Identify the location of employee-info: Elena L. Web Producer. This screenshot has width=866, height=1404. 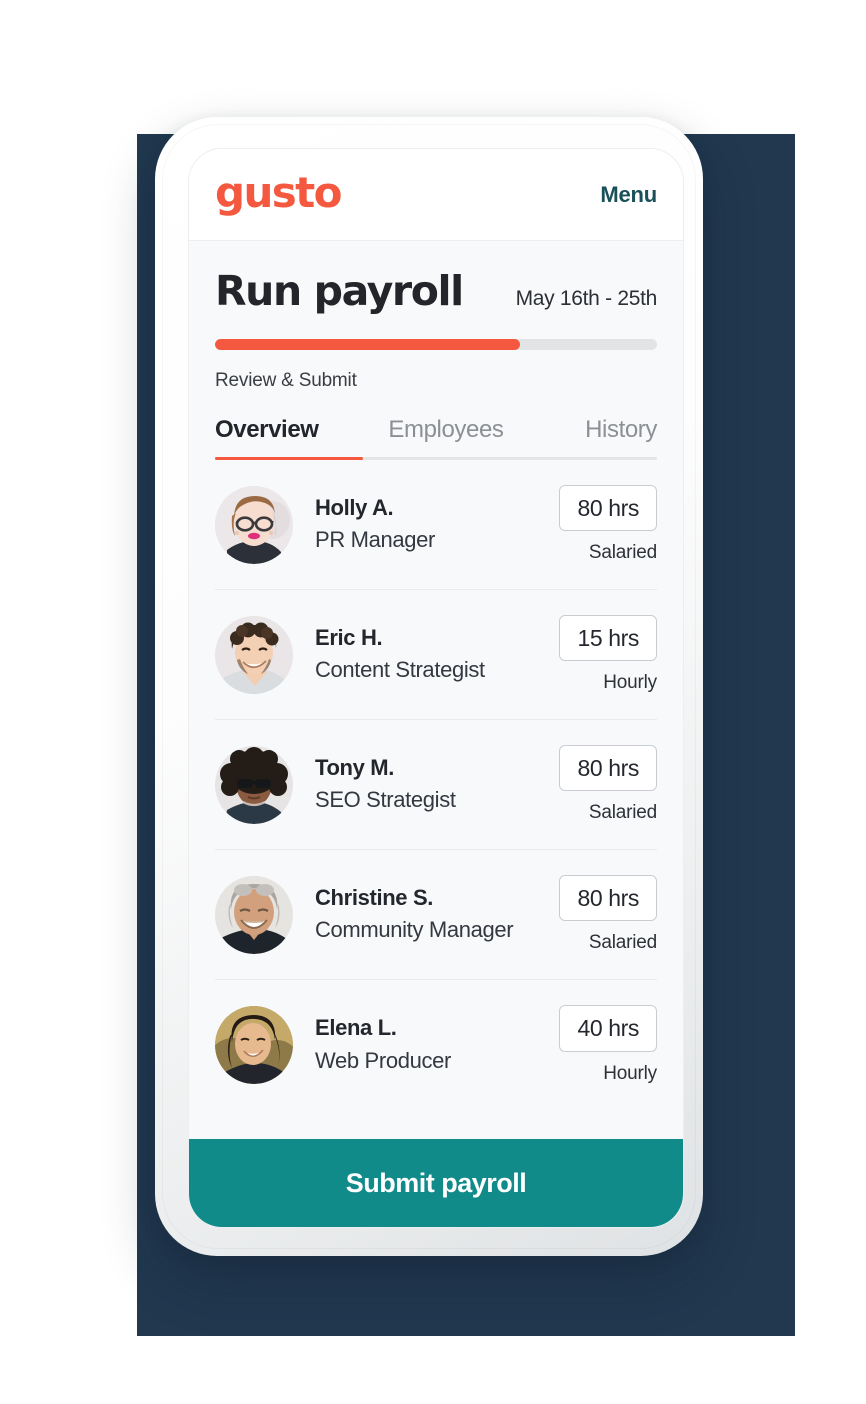
(426, 1045).